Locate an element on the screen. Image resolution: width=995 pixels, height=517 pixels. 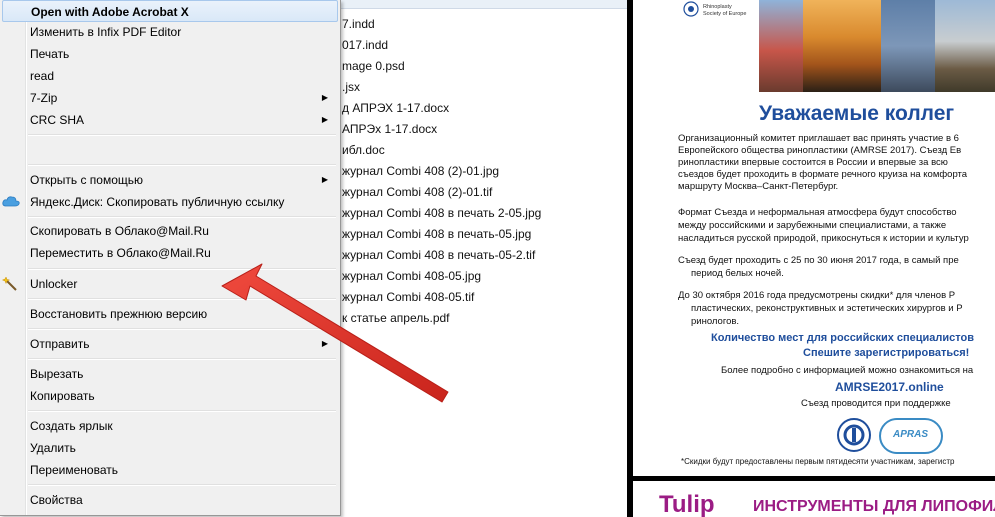
pdf-text-line: период белых ночей. is located at coordinates (737, 273).